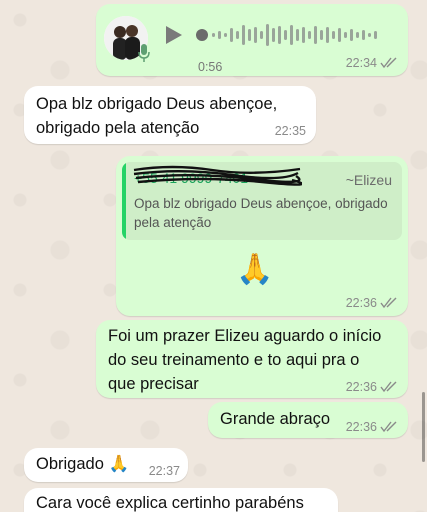 The image size is (427, 512). I want to click on incoming-message: Cara você explica certinho parabéns, so click(181, 500).